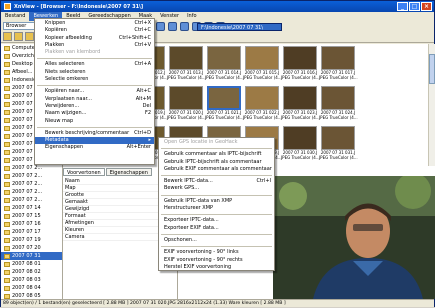  What do you see at coordinates (128, 172) in the screenshot?
I see `tab-eigenschappen: Eigenschappen` at bounding box center [128, 172].